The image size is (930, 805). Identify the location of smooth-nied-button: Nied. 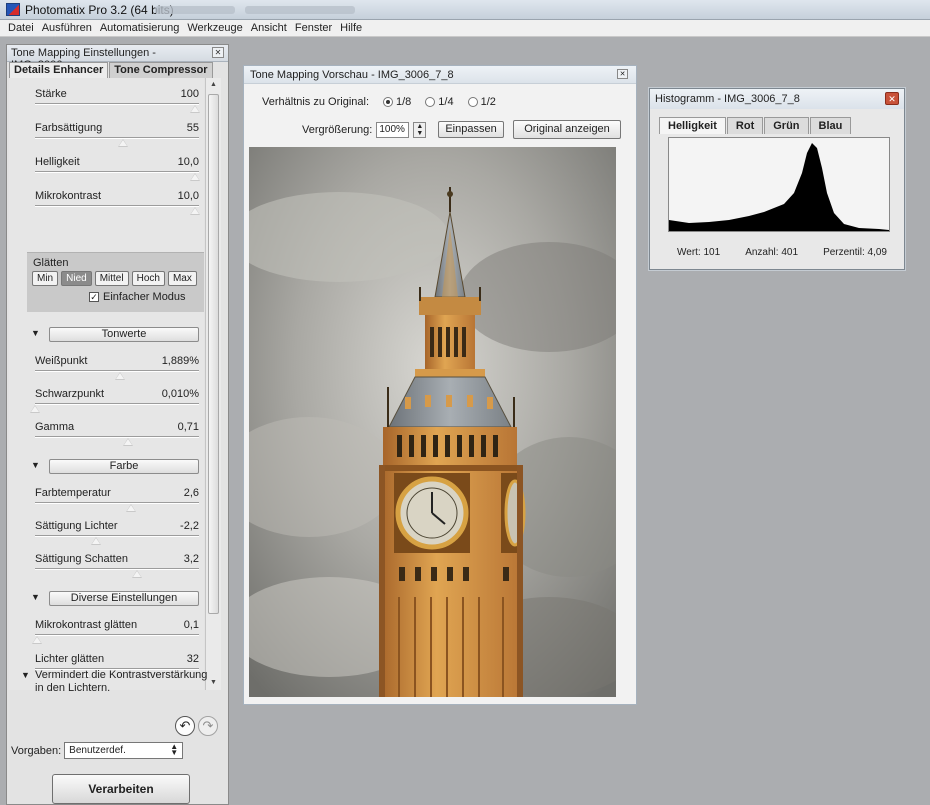
(76, 278).